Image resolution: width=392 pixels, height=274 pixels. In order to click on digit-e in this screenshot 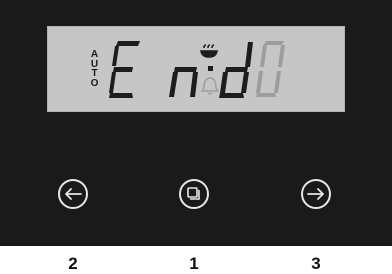, I will do `click(124, 69)`.